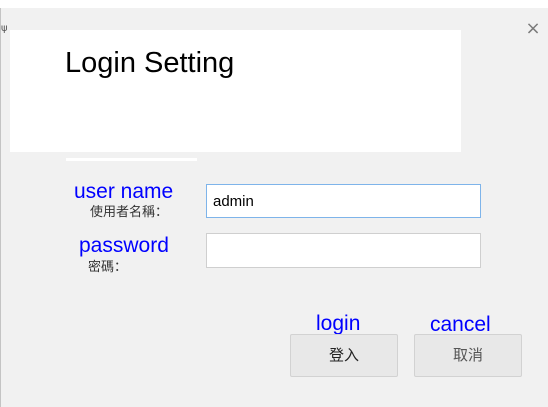 Image resolution: width=548 pixels, height=407 pixels. I want to click on window-edge, so click(0, 207).